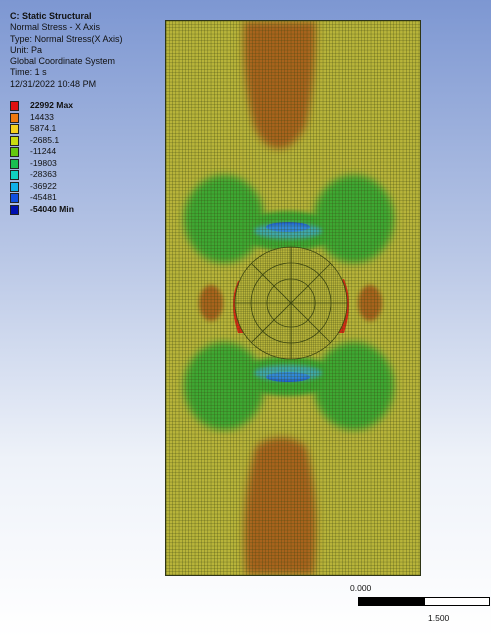  I want to click on result-timestamp: 12/31/2022 10:48 PM, so click(53, 83).